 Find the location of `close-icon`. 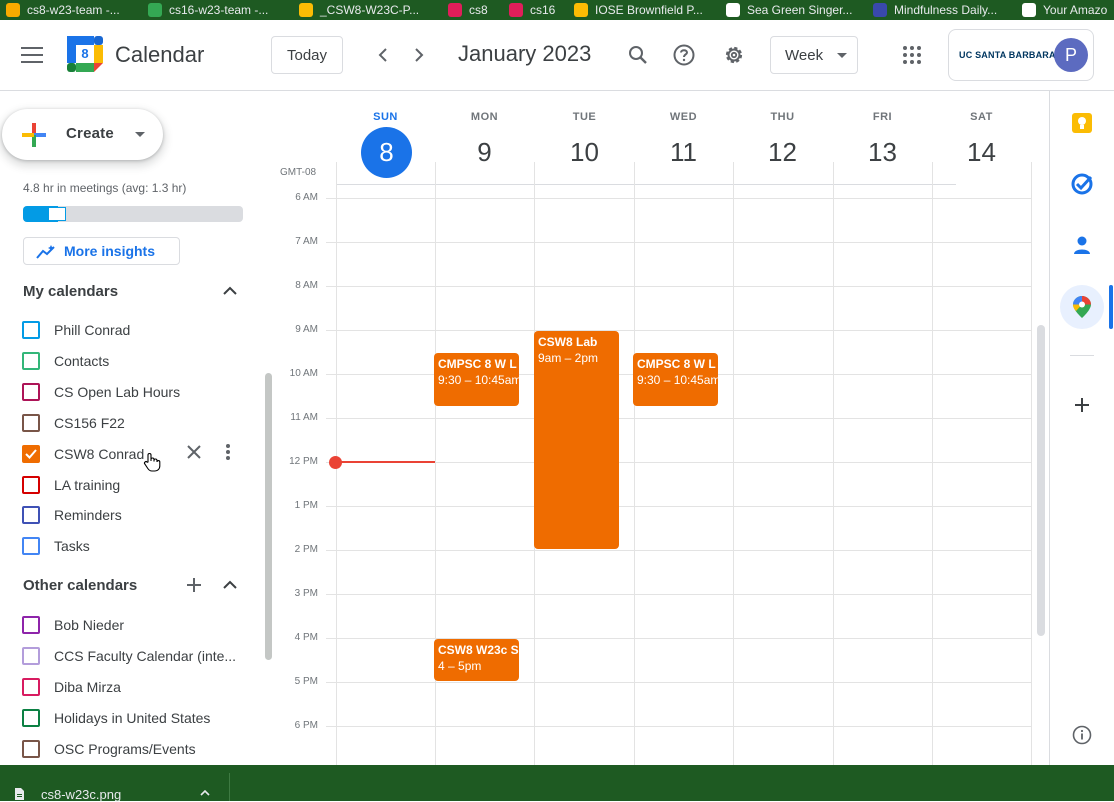

close-icon is located at coordinates (194, 452).